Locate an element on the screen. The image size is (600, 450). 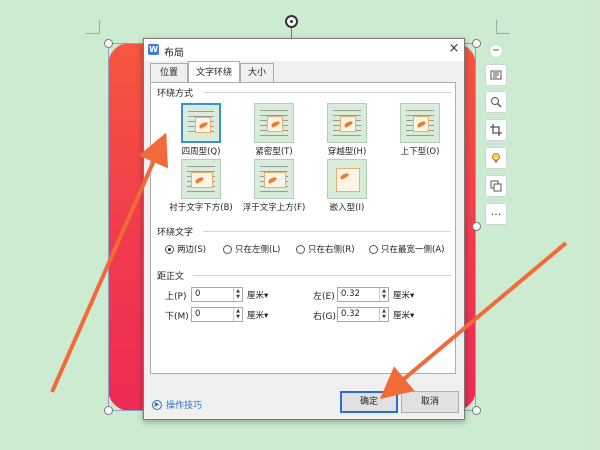
cancel-button: 取消 is located at coordinates (430, 402).